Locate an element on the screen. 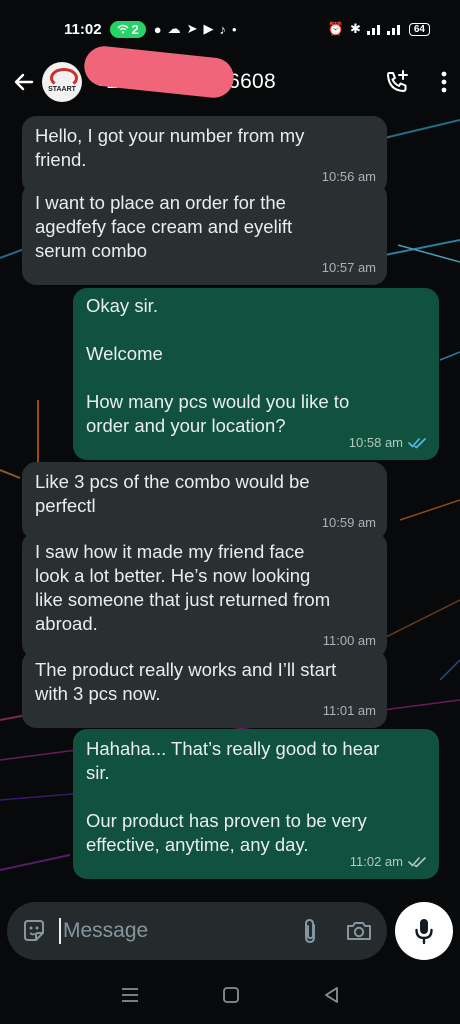 Image resolution: width=460 pixels, height=1024 pixels. back-button is located at coordinates (24, 82).